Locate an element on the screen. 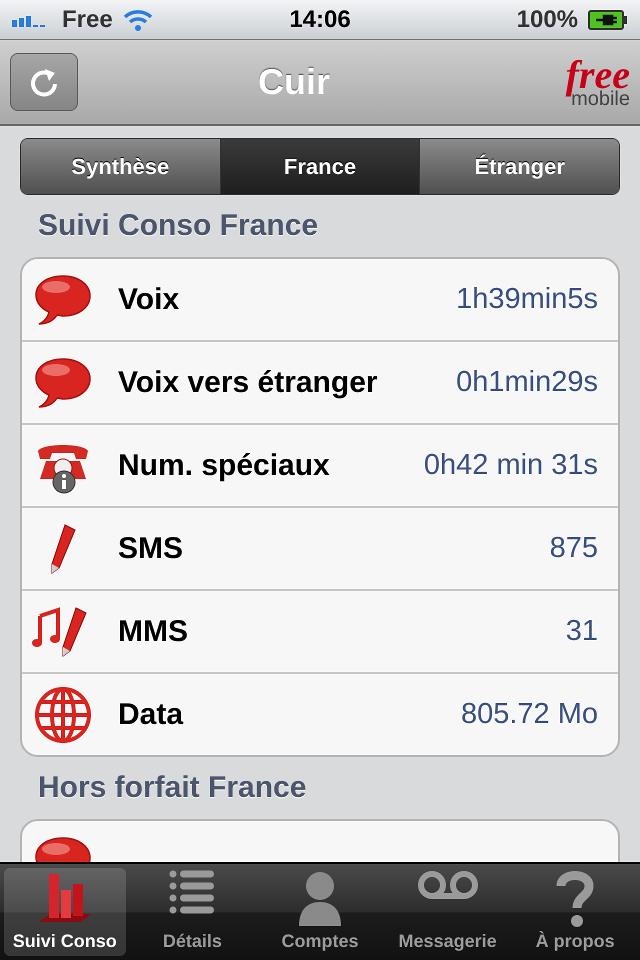  row-value: 805.72 Mo is located at coordinates (529, 714).